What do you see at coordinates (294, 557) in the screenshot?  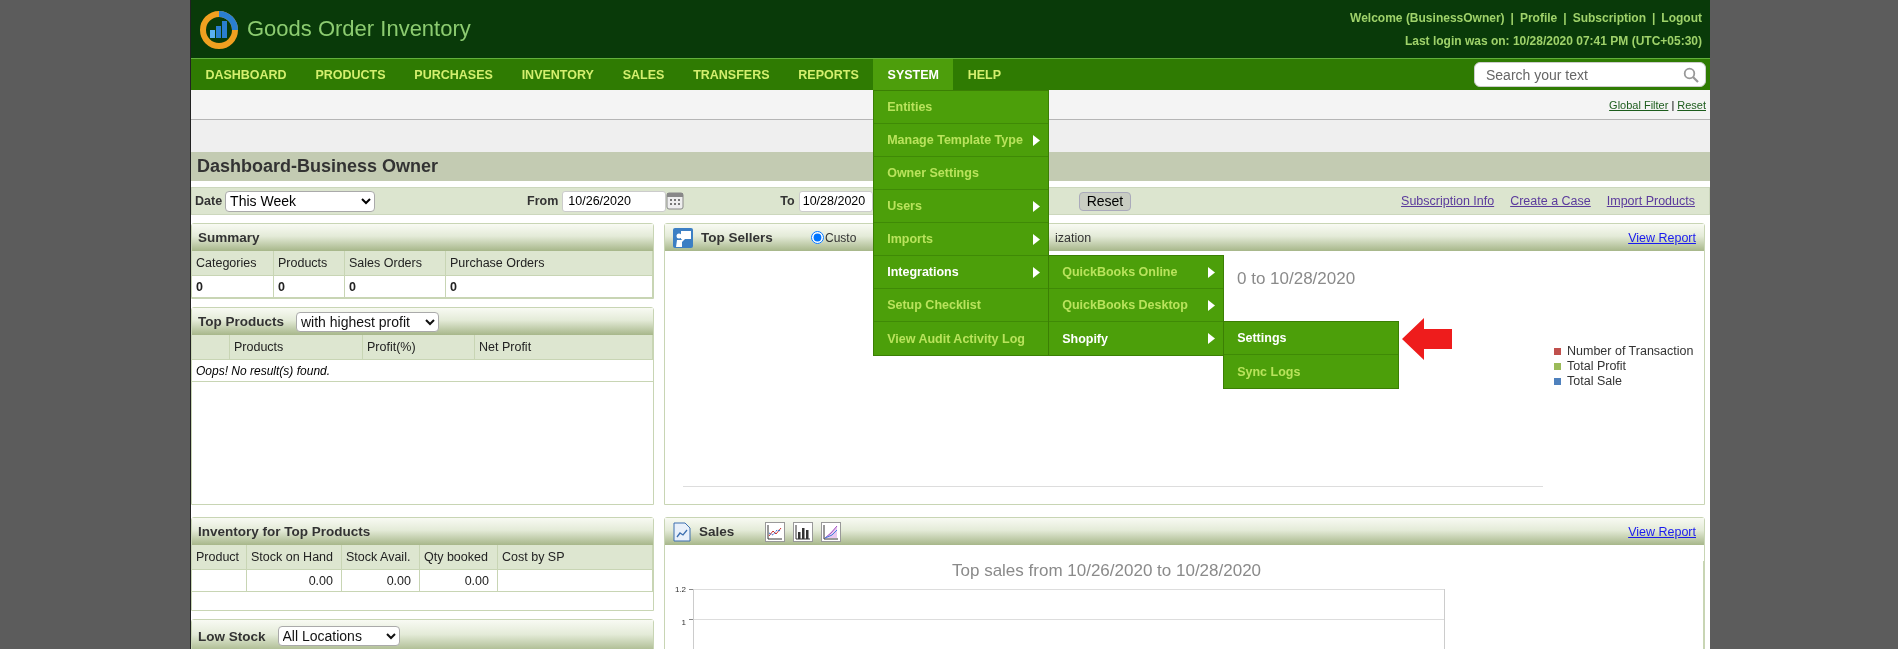 I see `column-header: Stock on Hand` at bounding box center [294, 557].